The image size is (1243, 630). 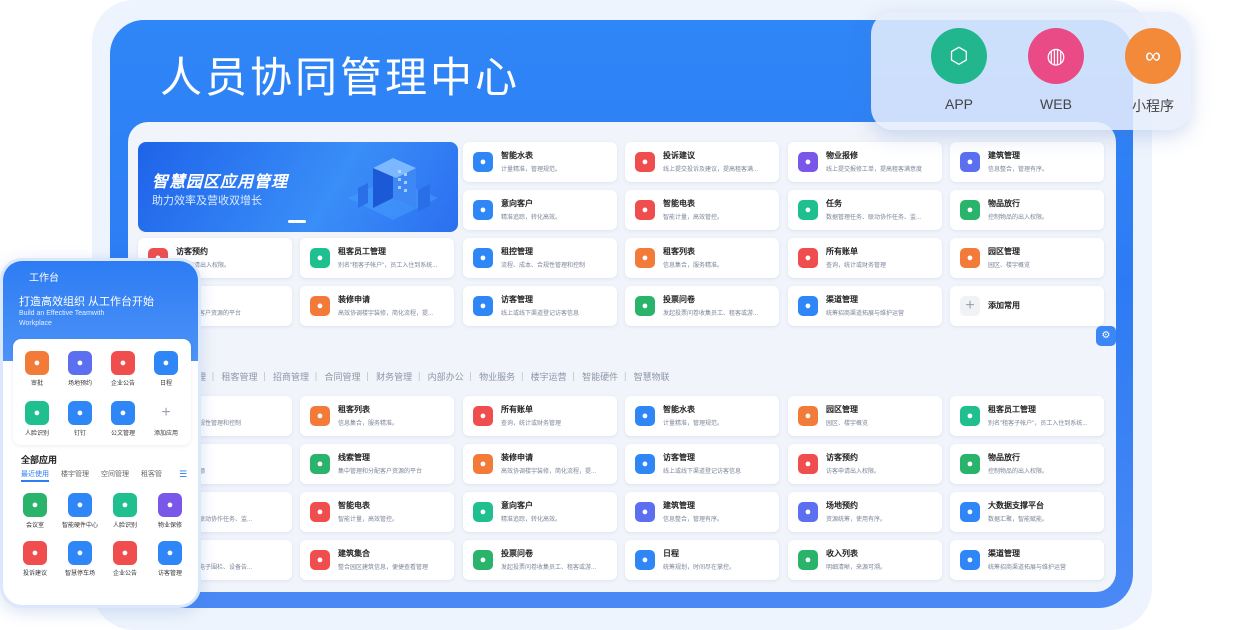 I want to click on category-tab: 物业服务 ｜, so click(x=503, y=377).